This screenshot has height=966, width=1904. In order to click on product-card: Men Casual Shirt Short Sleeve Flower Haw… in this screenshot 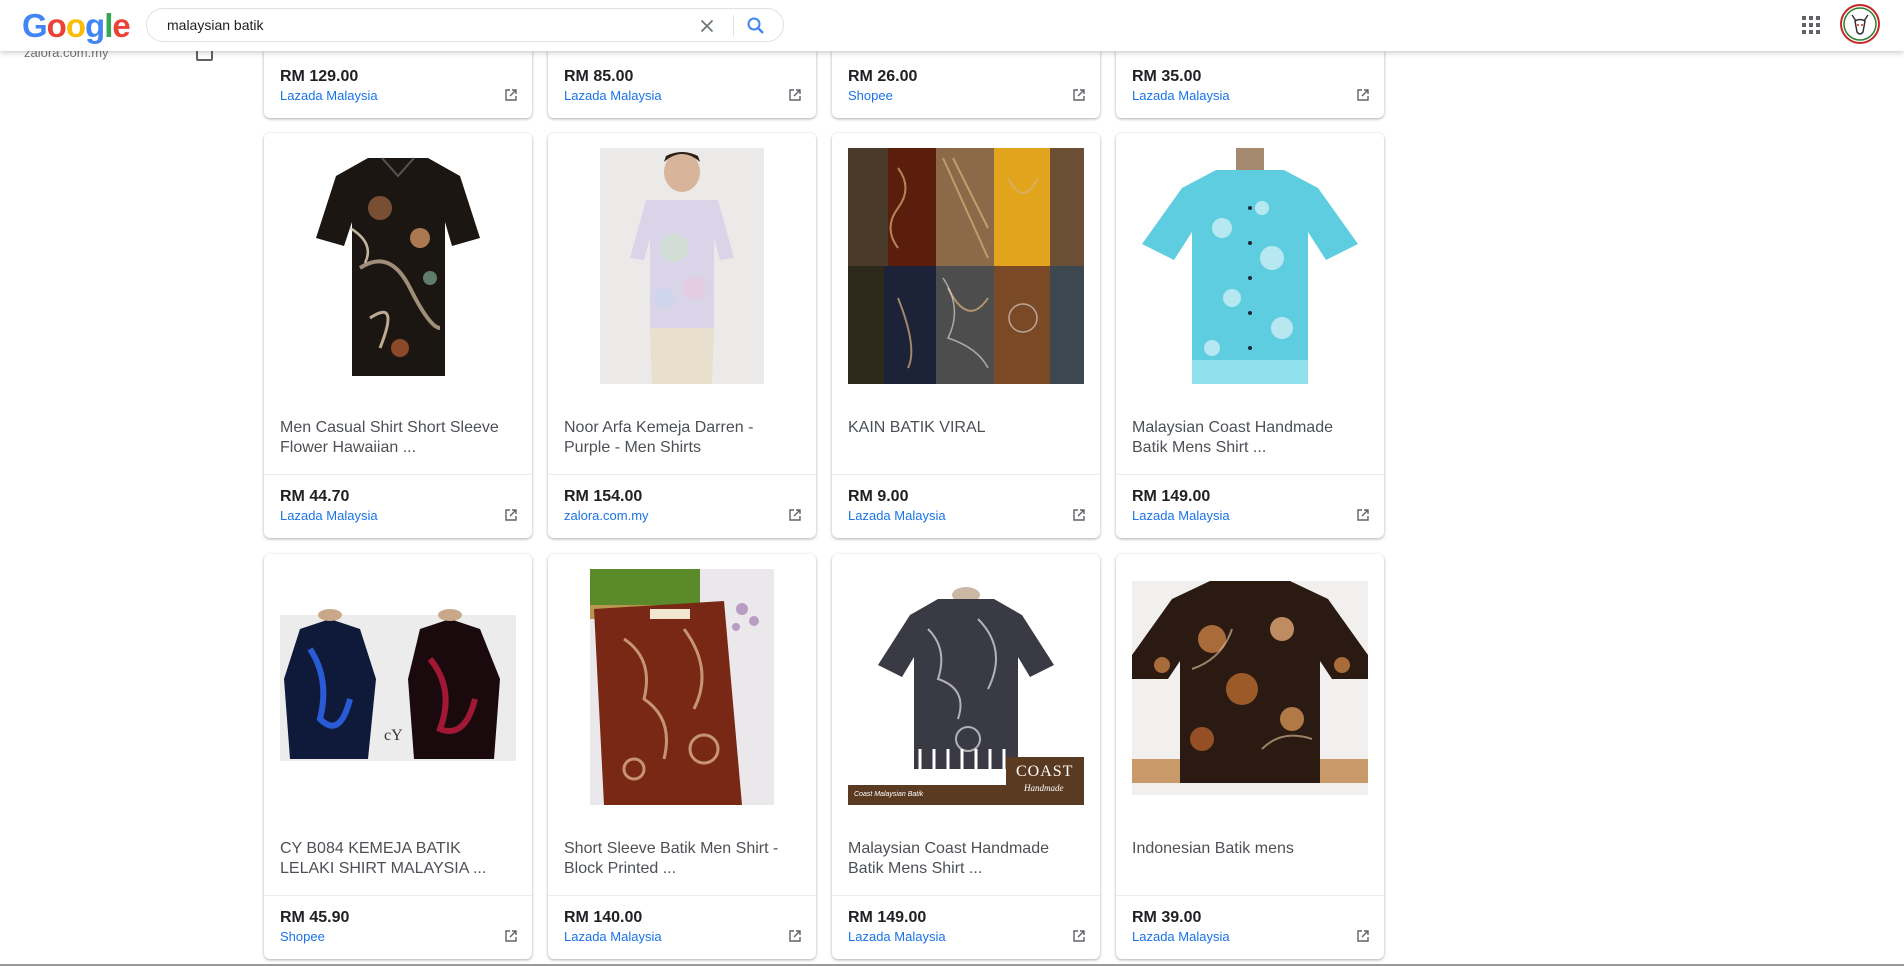, I will do `click(398, 335)`.